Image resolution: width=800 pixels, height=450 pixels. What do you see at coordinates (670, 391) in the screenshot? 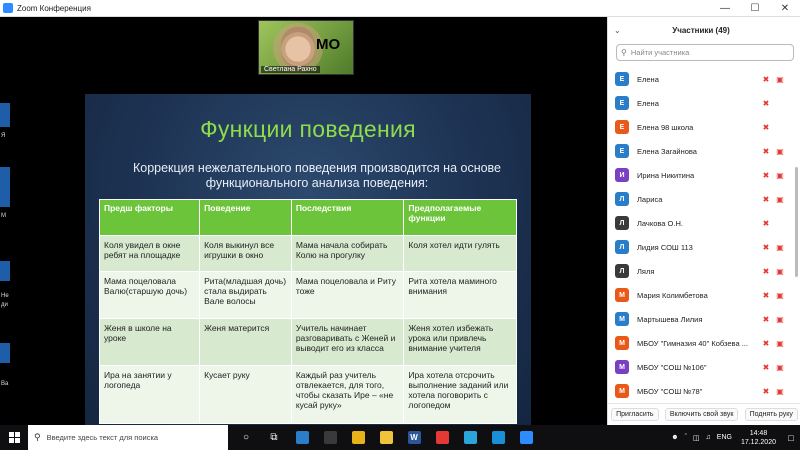
I see `participant-name: МБОУ "СОШ №78"` at bounding box center [670, 391].